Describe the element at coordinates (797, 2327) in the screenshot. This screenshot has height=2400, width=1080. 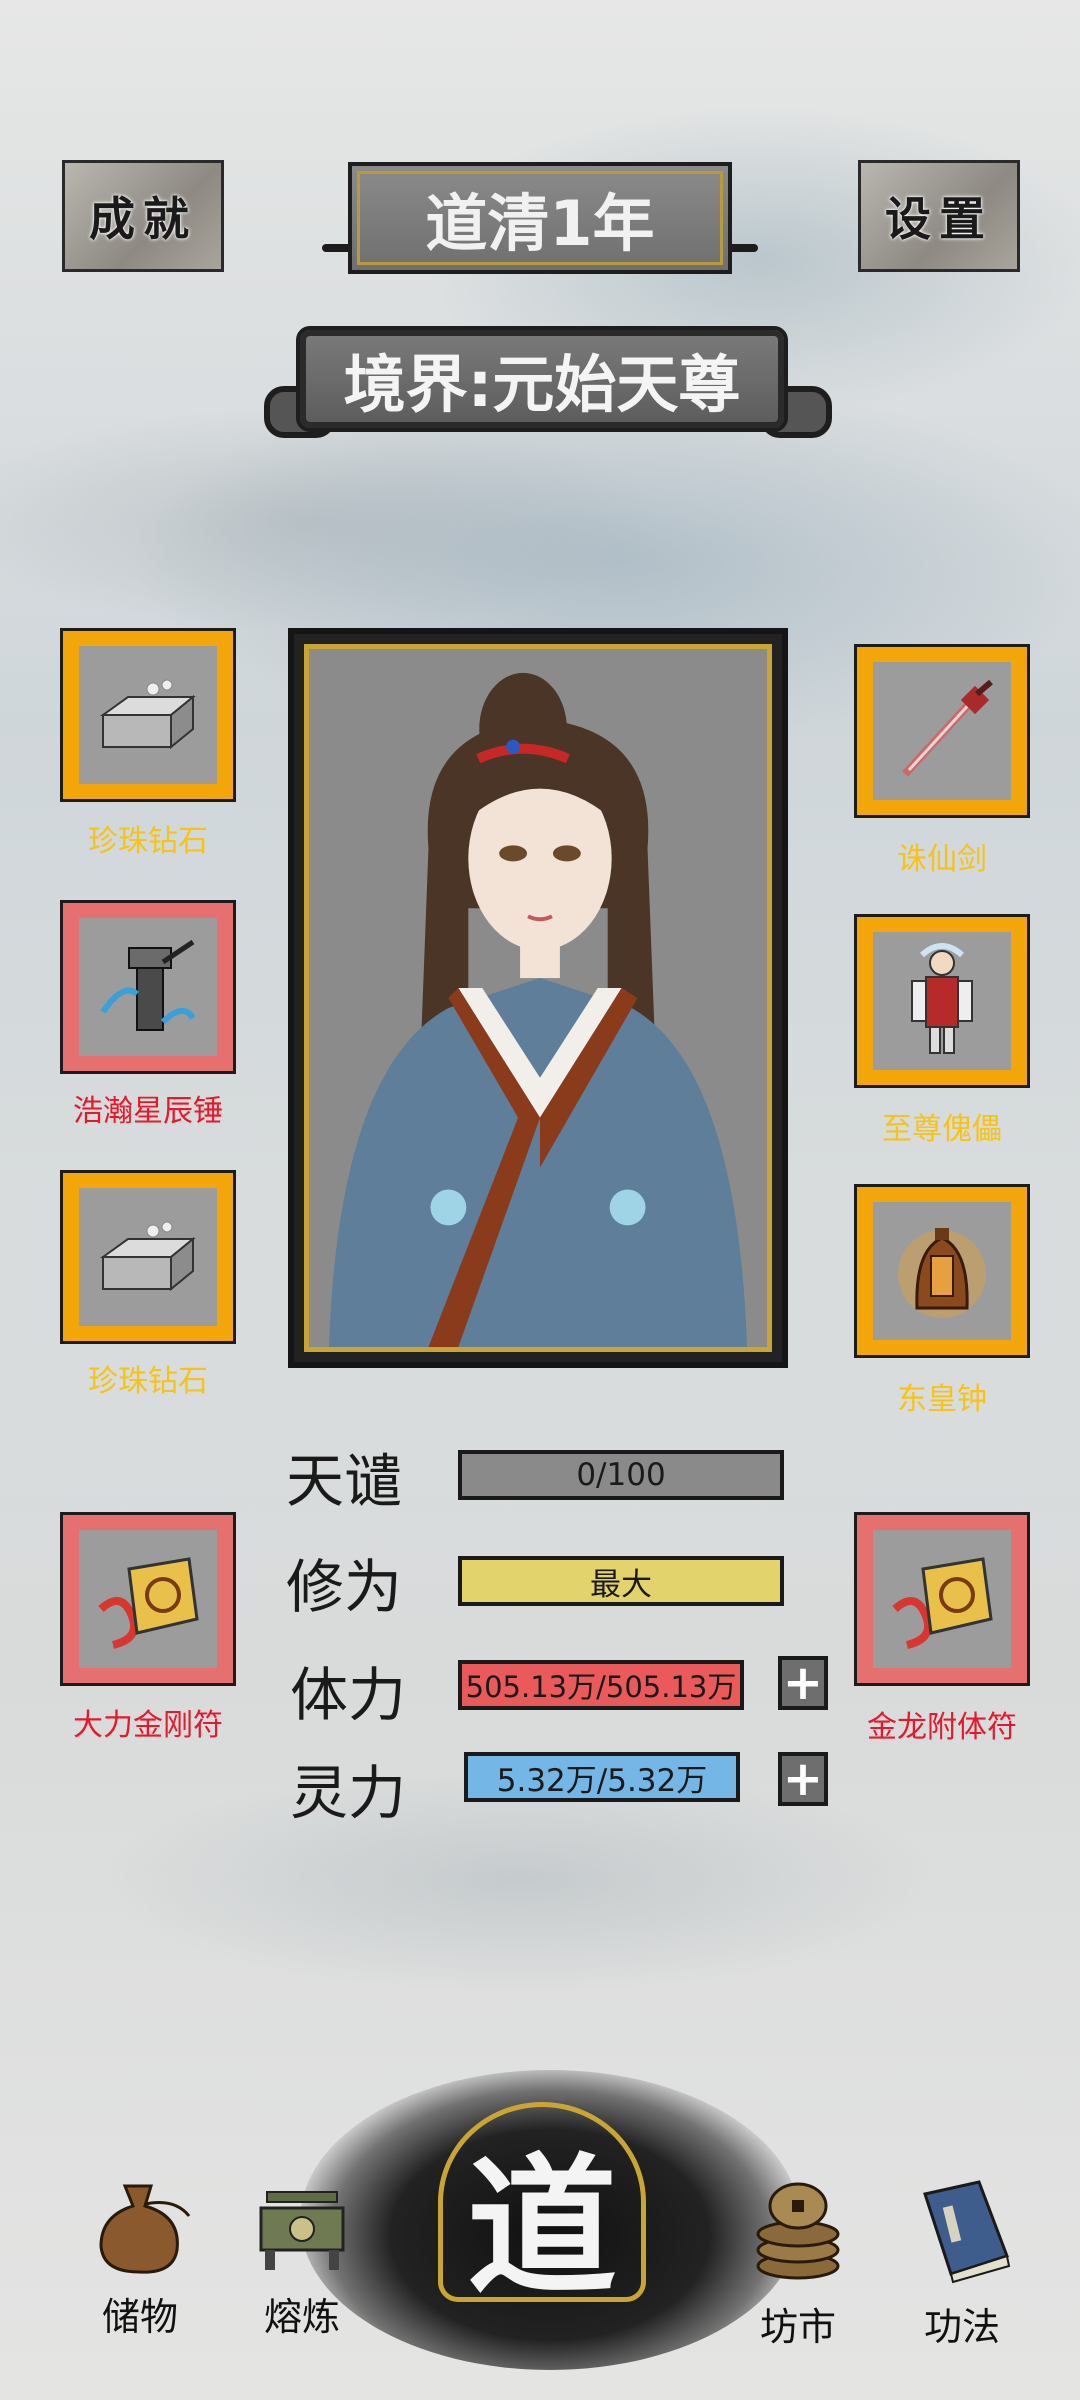
I see `nav-market-label: 坊市` at that location.